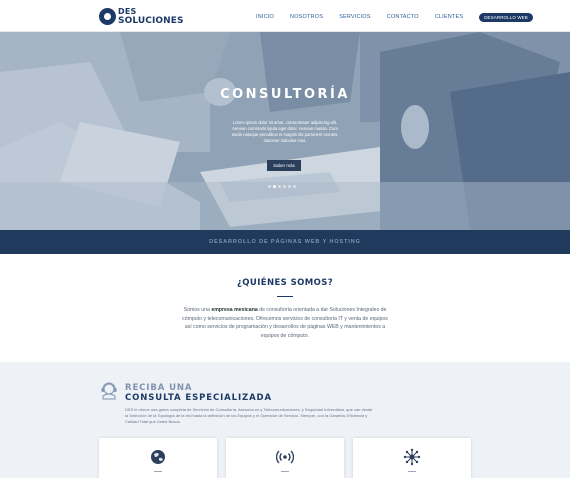 The height and width of the screenshot is (478, 570). I want to click on band-text: DESARROLLO DE PÁGINAS WEB Y HOSTING, so click(285, 242).